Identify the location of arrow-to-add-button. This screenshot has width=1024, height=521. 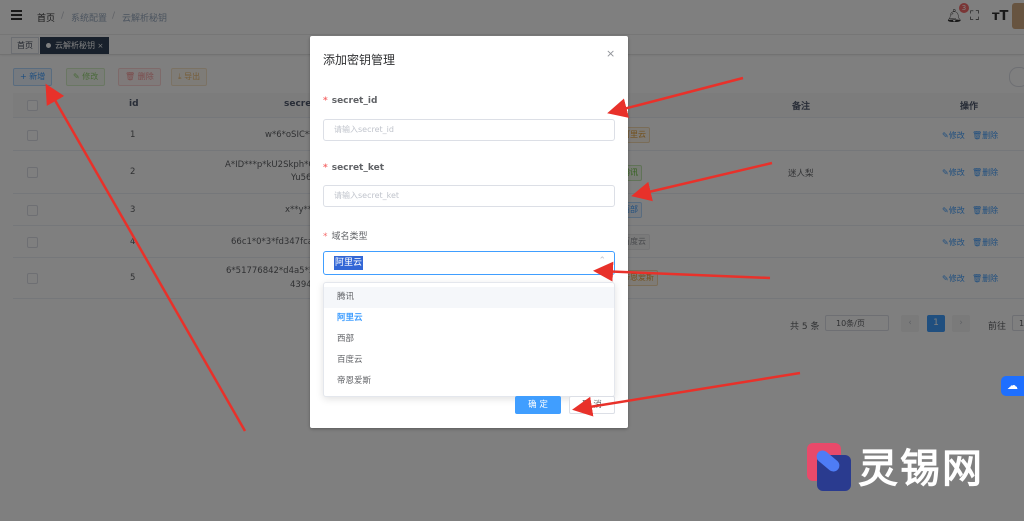
(146, 257).